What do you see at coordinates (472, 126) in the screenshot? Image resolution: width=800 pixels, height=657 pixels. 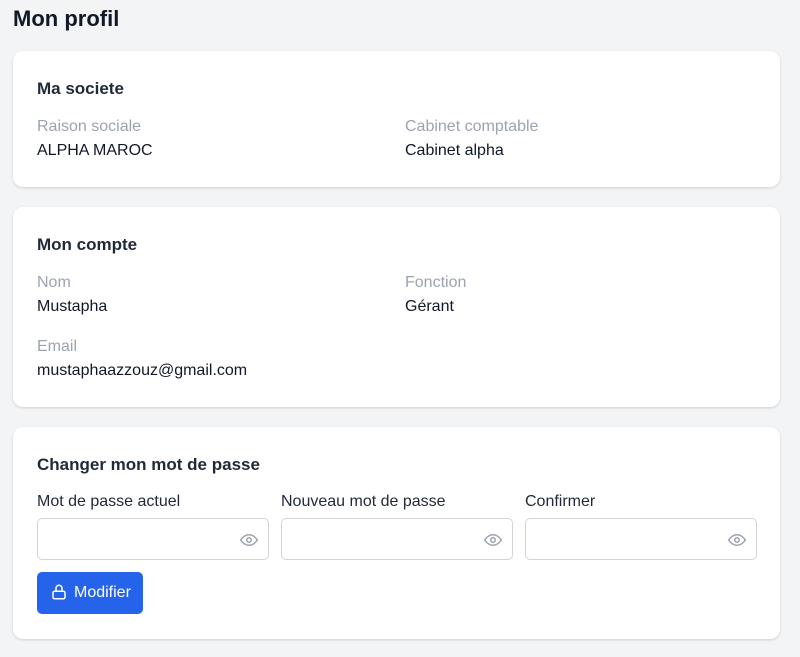 I see `accounting-firm-label: Cabinet comptable` at bounding box center [472, 126].